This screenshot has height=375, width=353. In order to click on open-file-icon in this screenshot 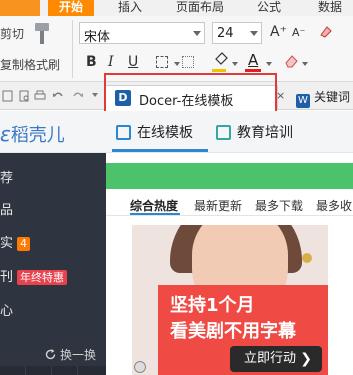, I will do `click(8, 96)`.